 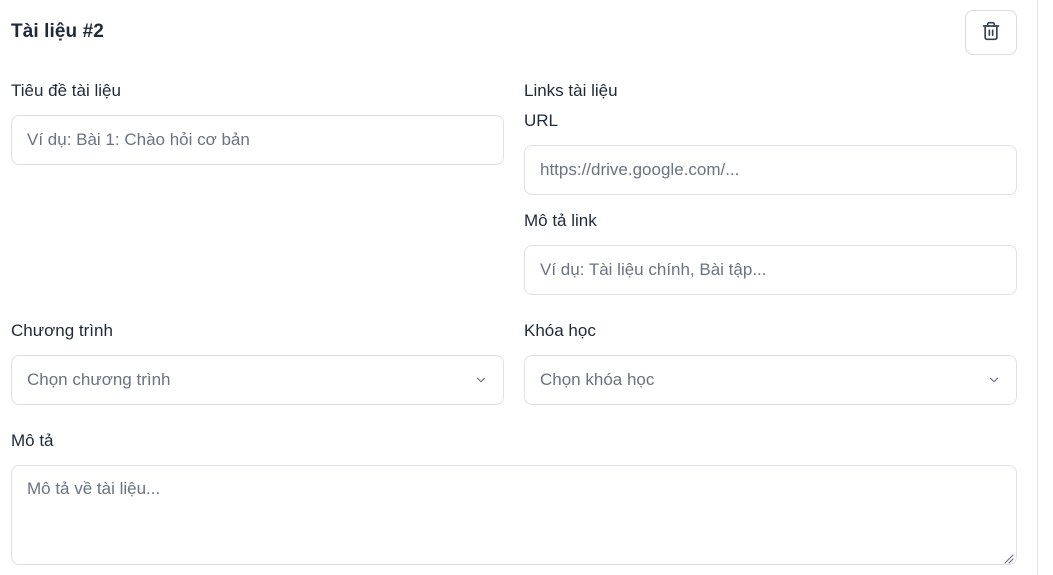 What do you see at coordinates (770, 380) in the screenshot?
I see `course-select: Chọn khóa học` at bounding box center [770, 380].